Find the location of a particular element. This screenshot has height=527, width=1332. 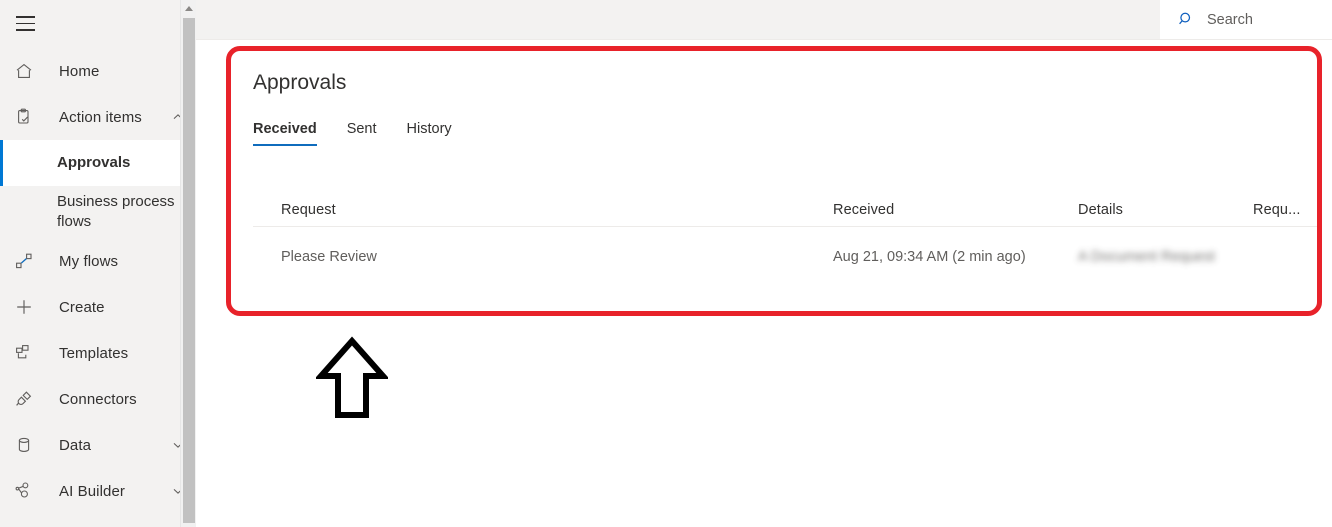

plus-icon is located at coordinates (26, 307).